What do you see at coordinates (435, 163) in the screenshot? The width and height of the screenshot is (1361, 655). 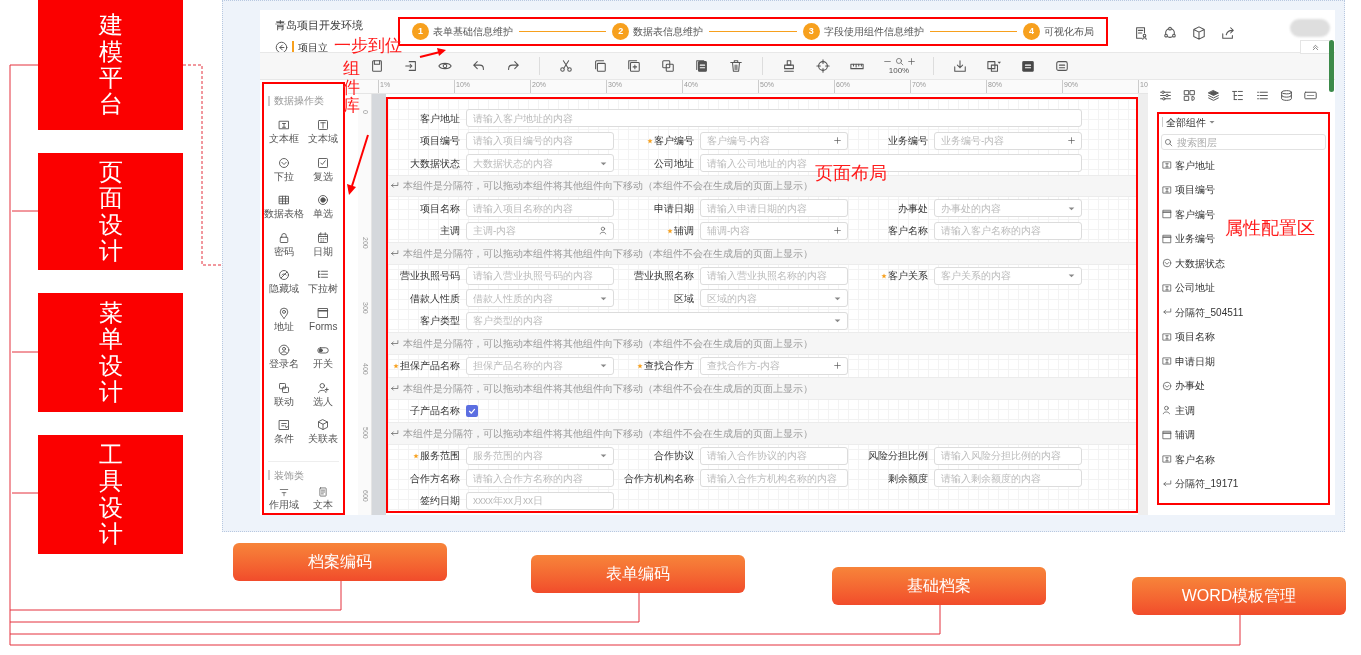 I see `field-label: 大数据状态` at bounding box center [435, 163].